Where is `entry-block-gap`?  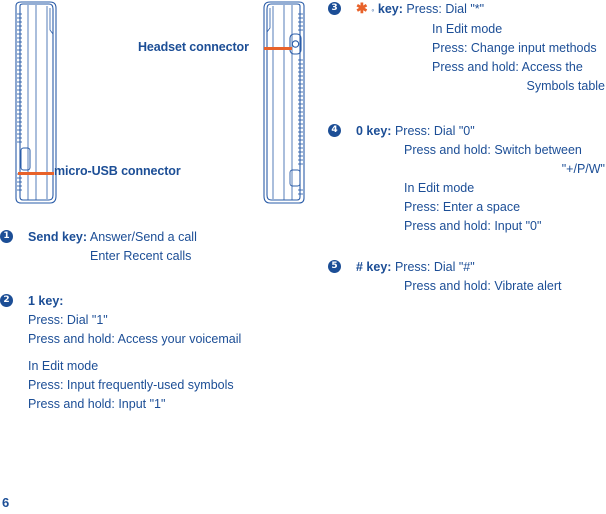 entry-block-gap is located at coordinates (174, 353).